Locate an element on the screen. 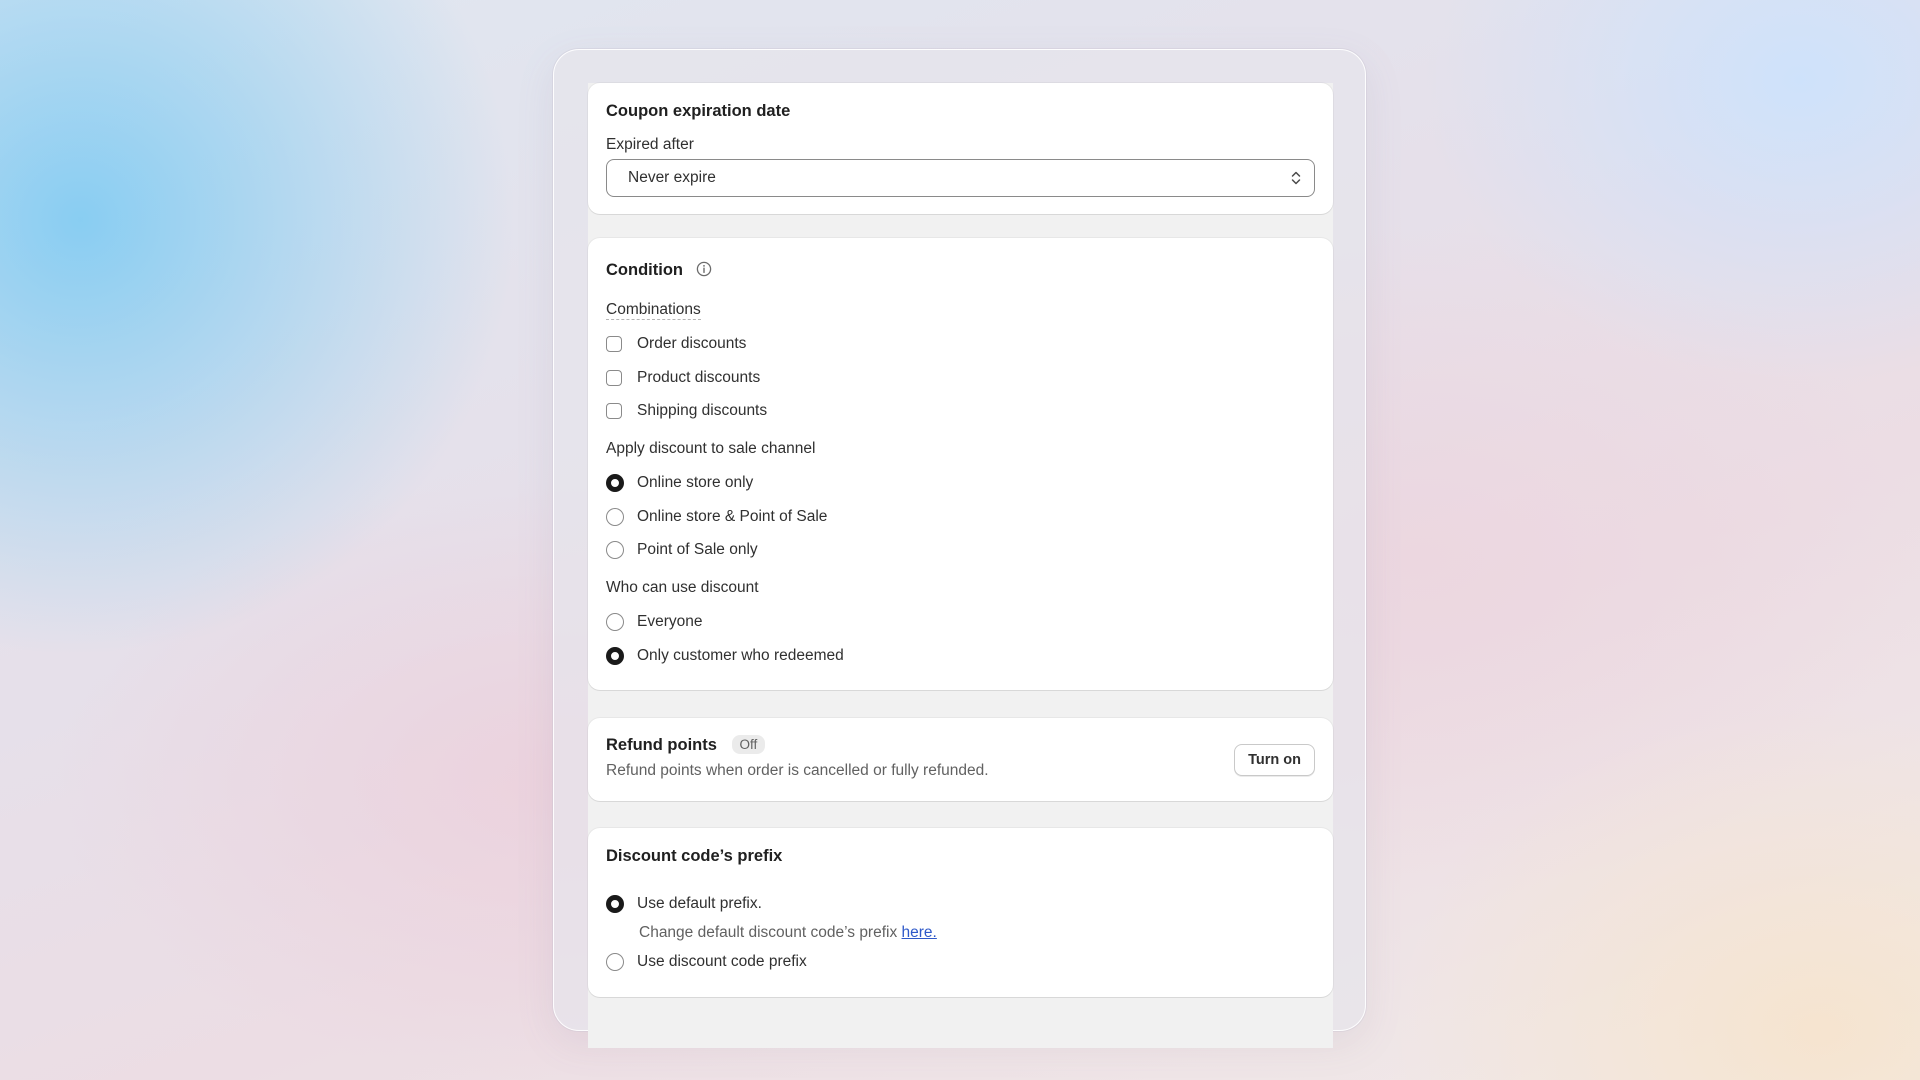 The image size is (1920, 1080). status-badge: Off is located at coordinates (748, 744).